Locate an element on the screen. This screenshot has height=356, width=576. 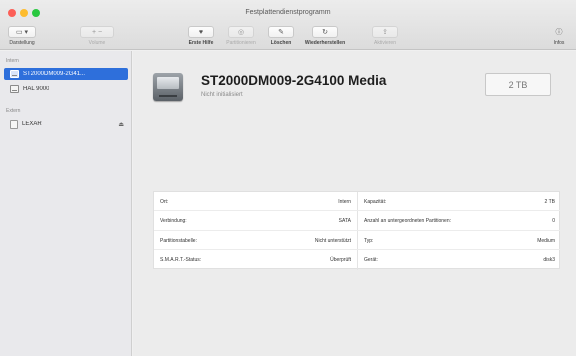
info-key: Kapazität: is located at coordinates (375, 201).